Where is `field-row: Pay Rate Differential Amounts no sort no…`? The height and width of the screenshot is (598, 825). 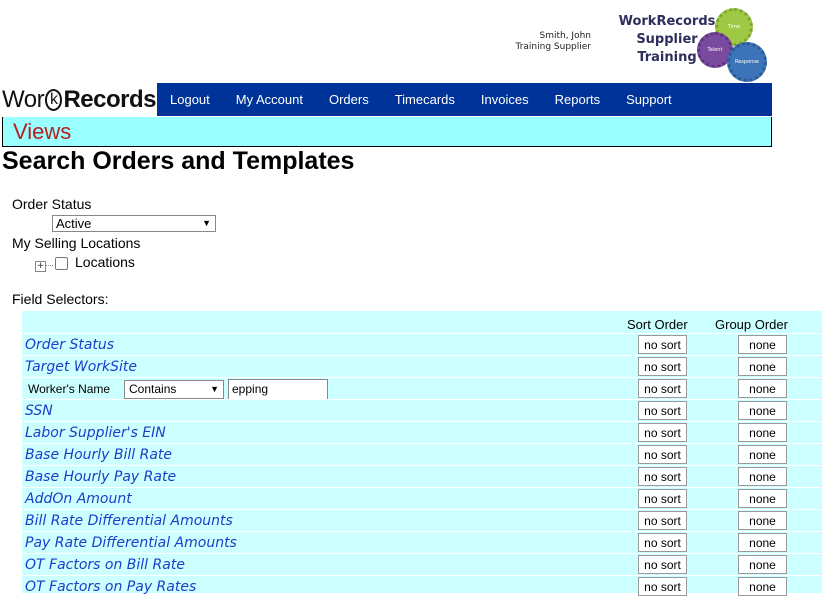 field-row: Pay Rate Differential Amounts no sort no… is located at coordinates (422, 542).